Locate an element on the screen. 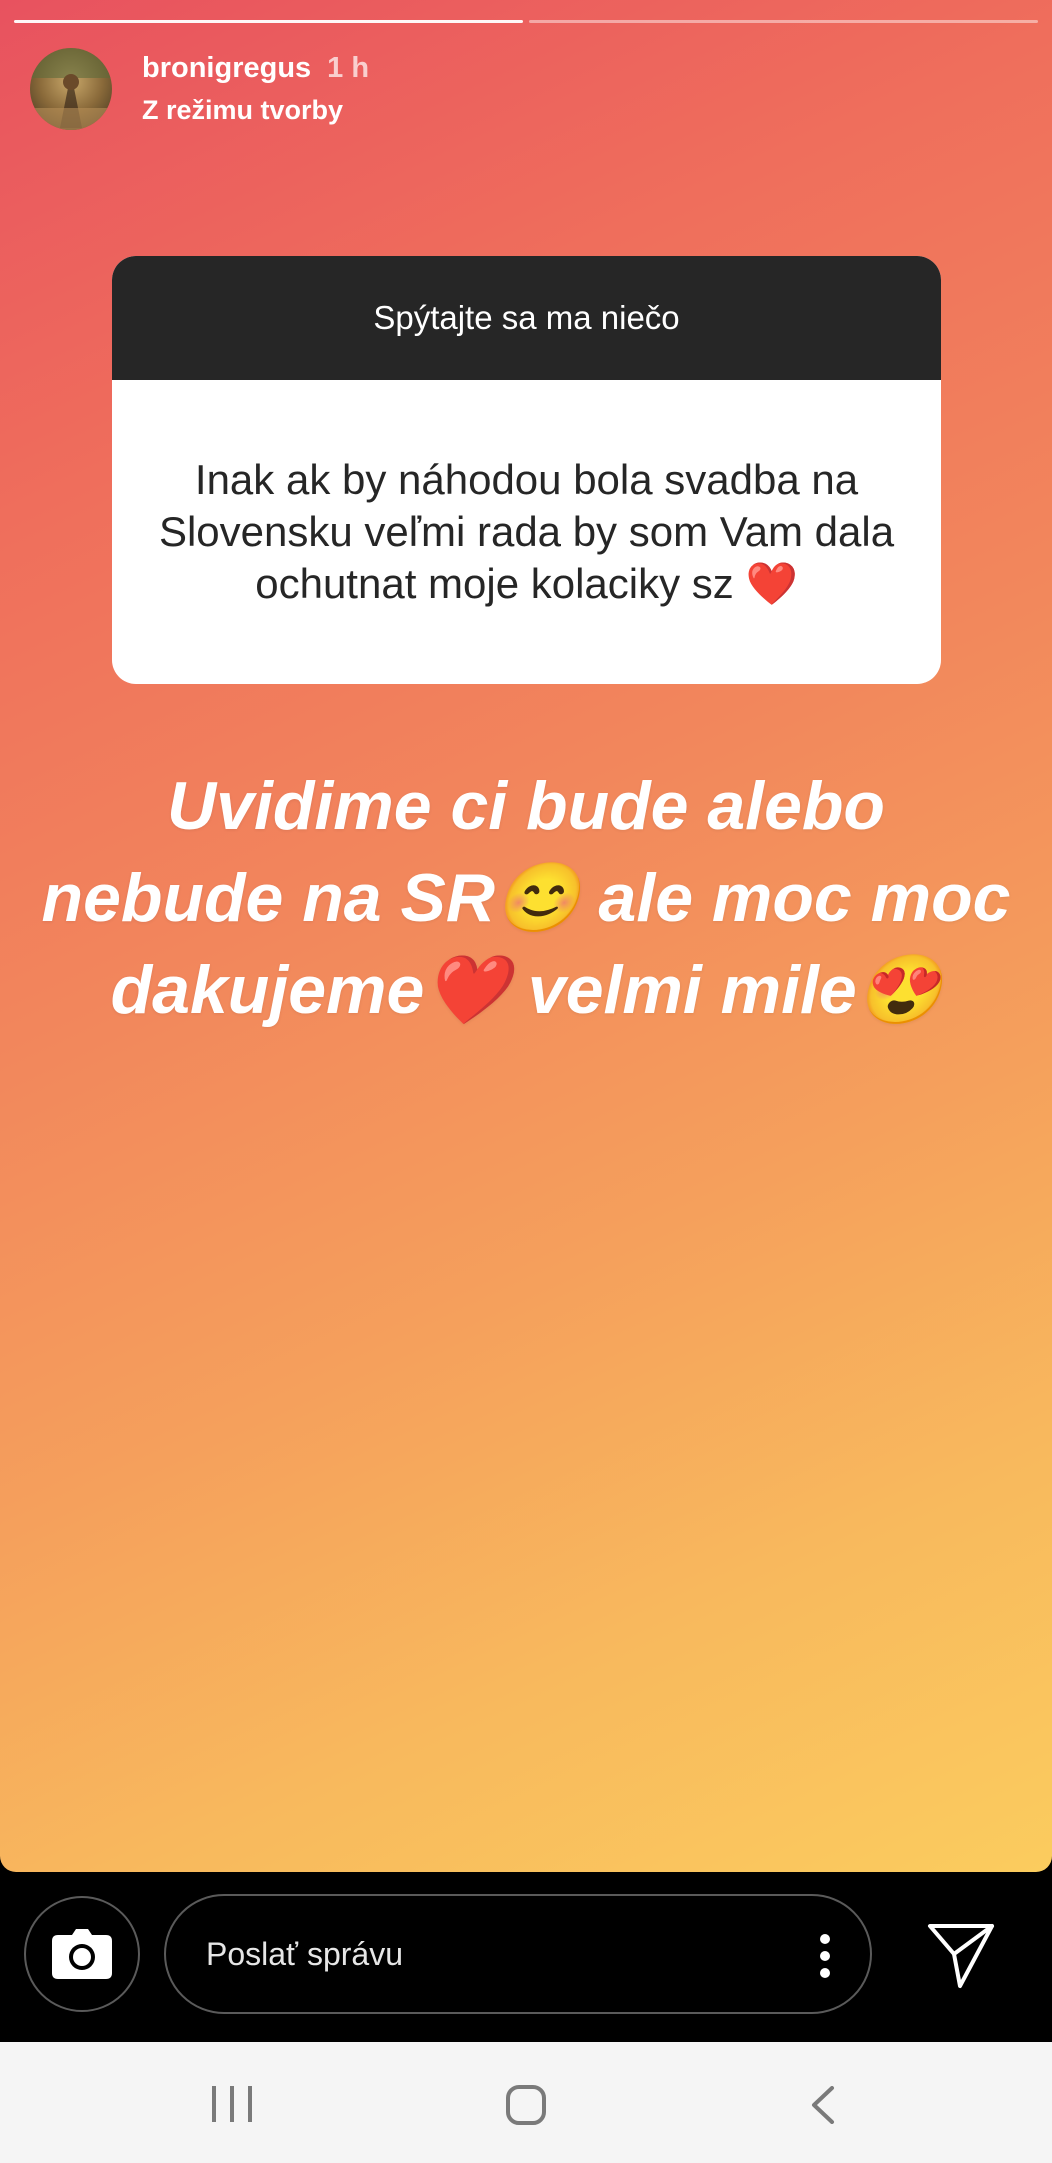  camera-button is located at coordinates (82, 1954).